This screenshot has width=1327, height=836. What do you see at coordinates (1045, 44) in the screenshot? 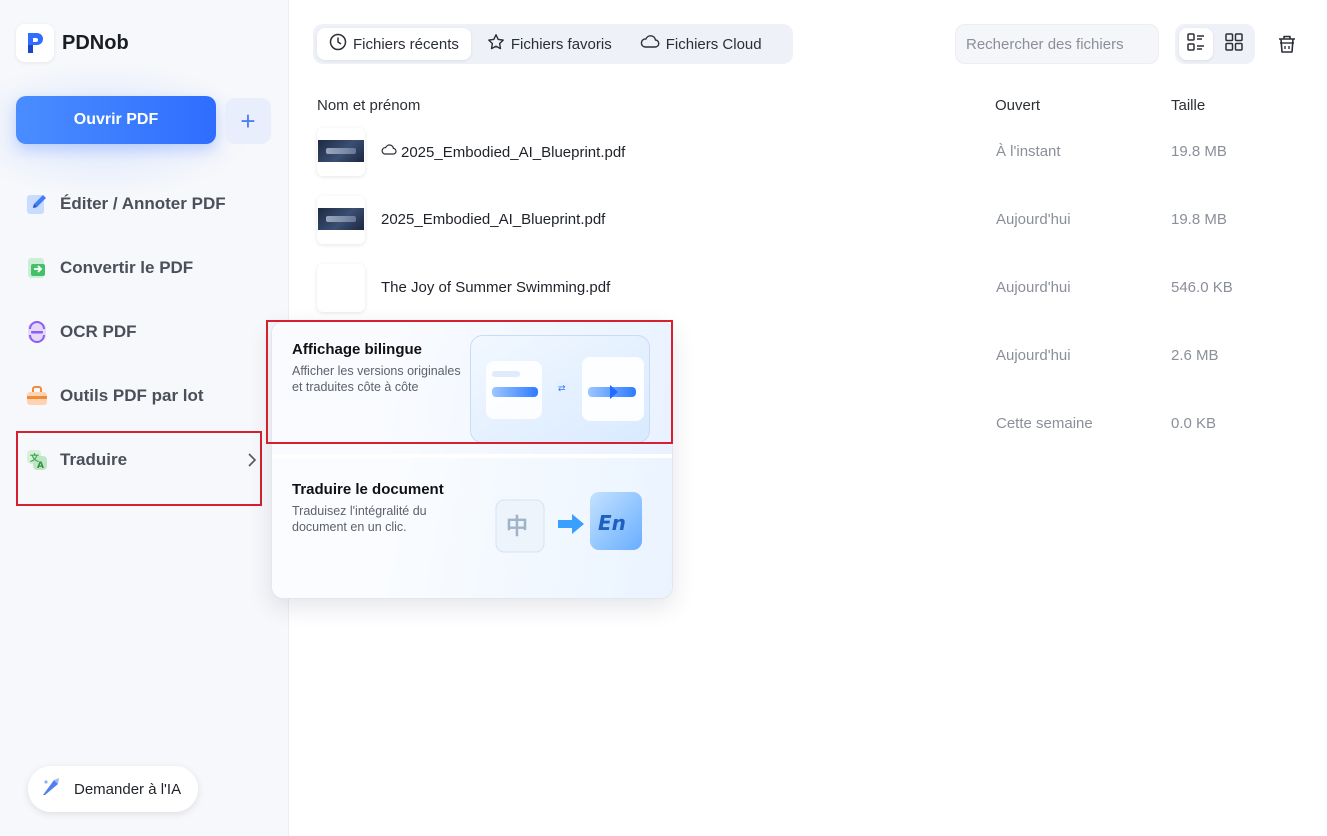
I see `search-placeholder: Rechercher des fichiers` at bounding box center [1045, 44].